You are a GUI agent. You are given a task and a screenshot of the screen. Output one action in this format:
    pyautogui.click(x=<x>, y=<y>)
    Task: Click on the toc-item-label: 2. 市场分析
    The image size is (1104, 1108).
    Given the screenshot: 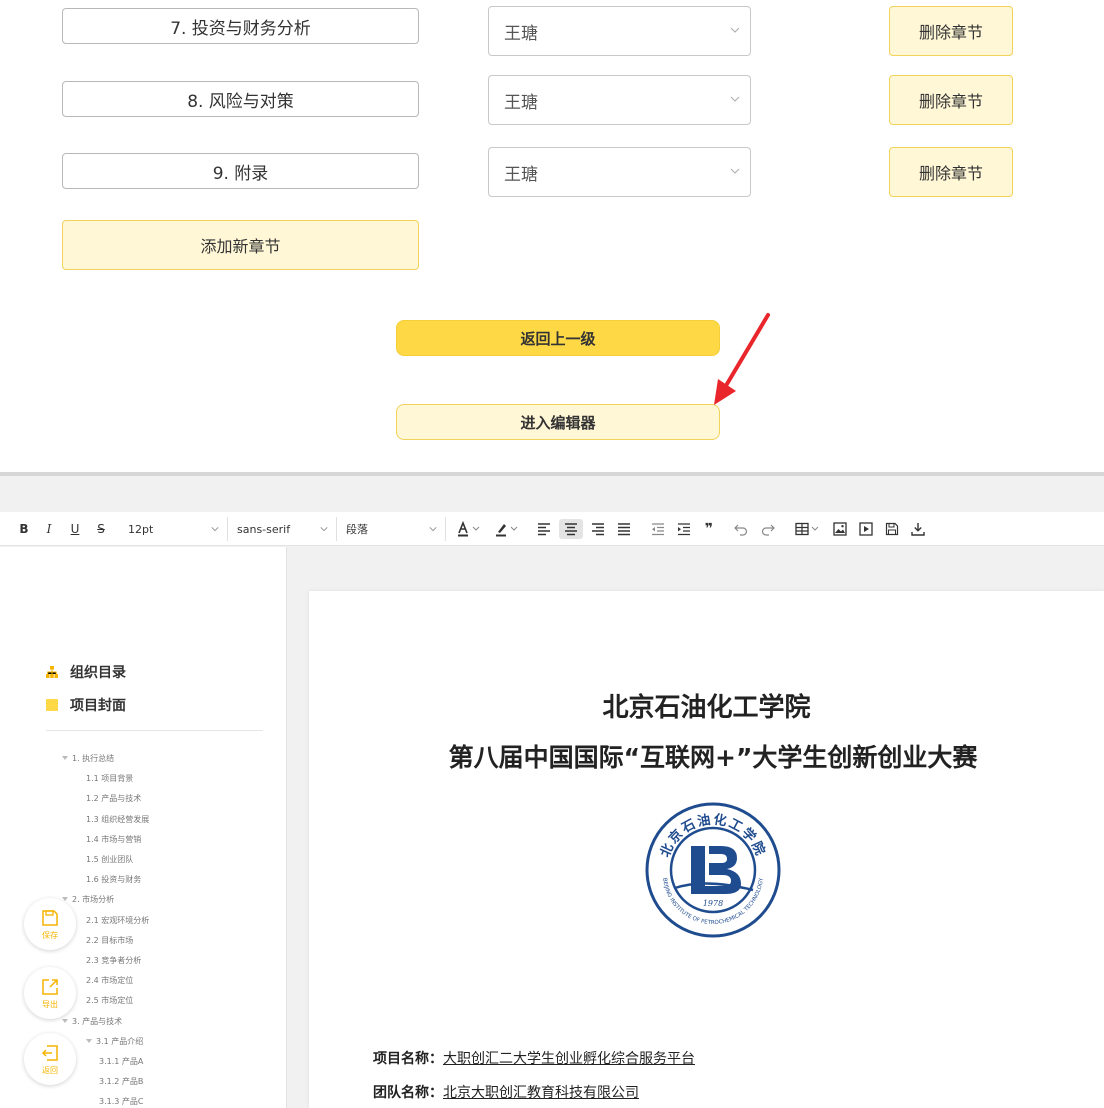 What is the action you would take?
    pyautogui.click(x=93, y=900)
    